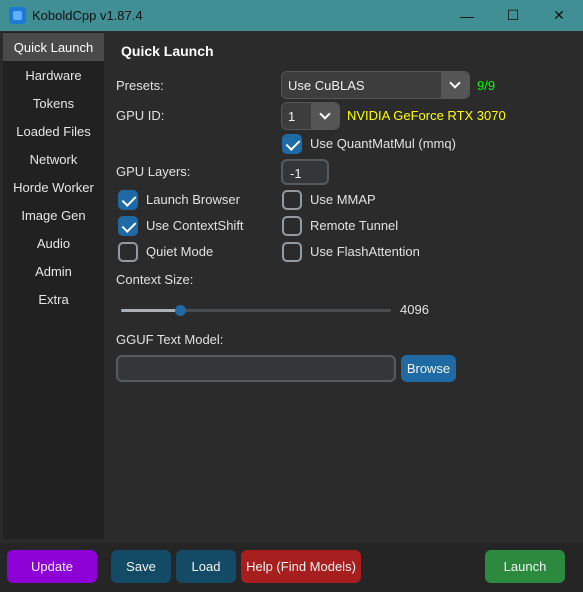 The width and height of the screenshot is (583, 592). What do you see at coordinates (292, 116) in the screenshot?
I see `gpu-id-value: 1` at bounding box center [292, 116].